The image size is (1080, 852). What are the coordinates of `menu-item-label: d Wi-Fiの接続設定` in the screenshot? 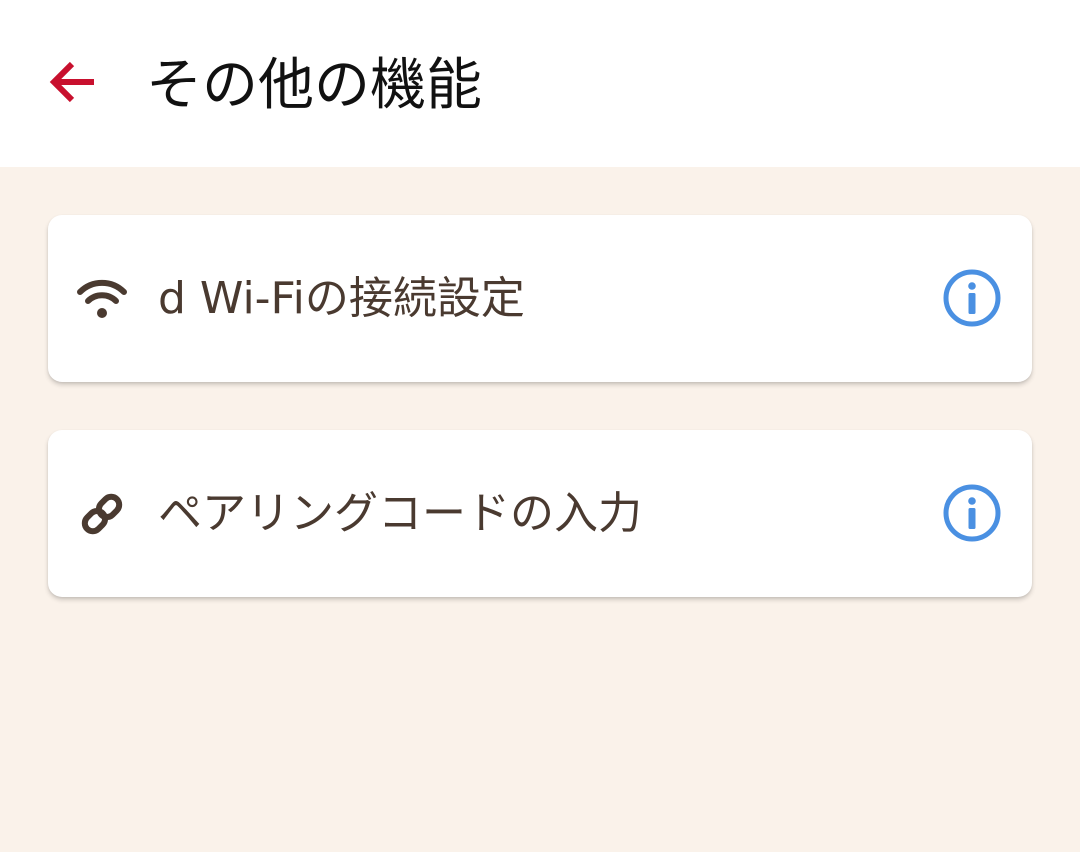 It's located at (341, 298).